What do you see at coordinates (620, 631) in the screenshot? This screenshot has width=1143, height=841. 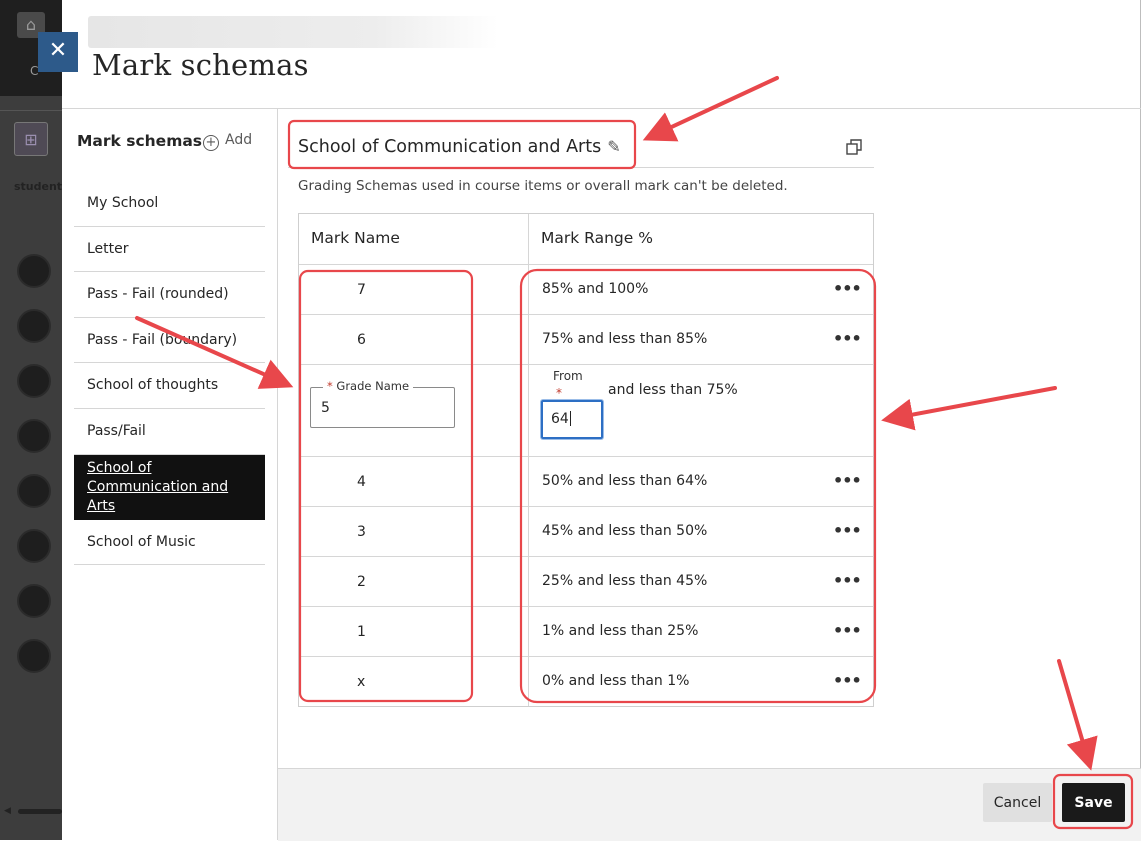 I see `mark-range: 1% and less than 25%` at bounding box center [620, 631].